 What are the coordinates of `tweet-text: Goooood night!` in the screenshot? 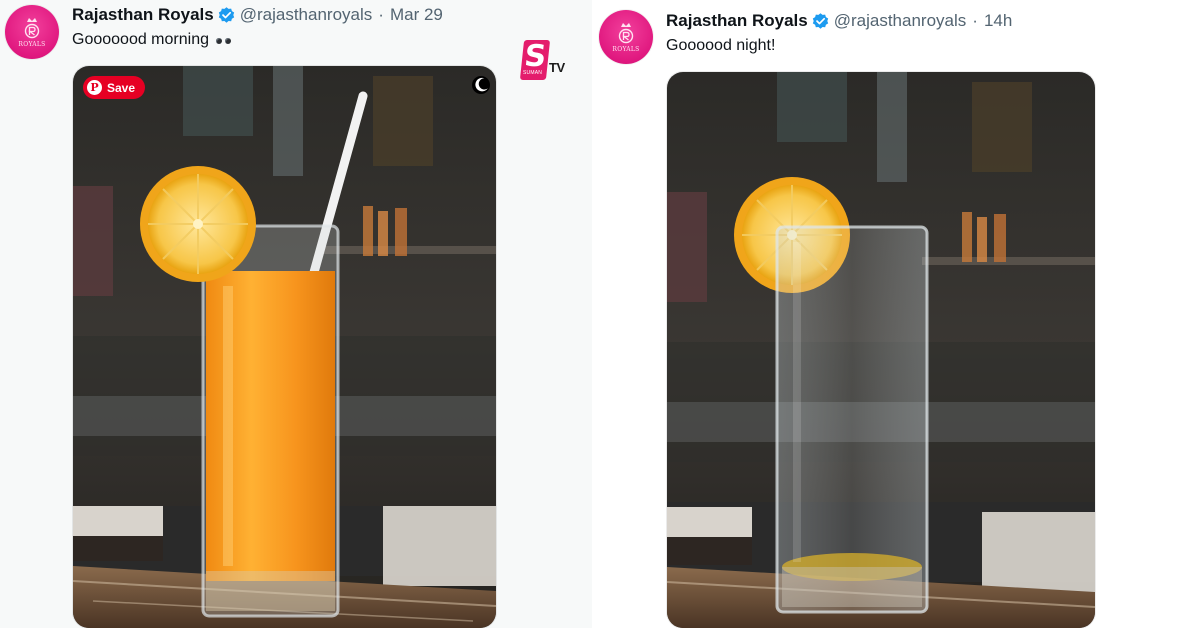 It's located at (720, 46).